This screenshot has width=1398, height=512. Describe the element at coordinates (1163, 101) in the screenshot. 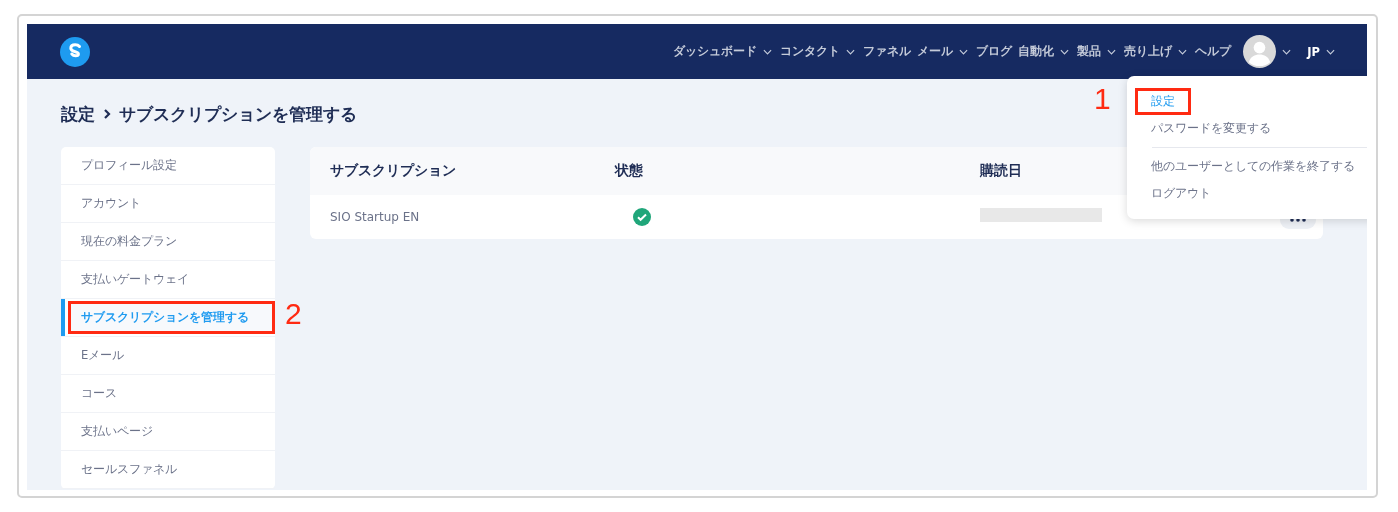

I see `menu-item: 設定` at that location.